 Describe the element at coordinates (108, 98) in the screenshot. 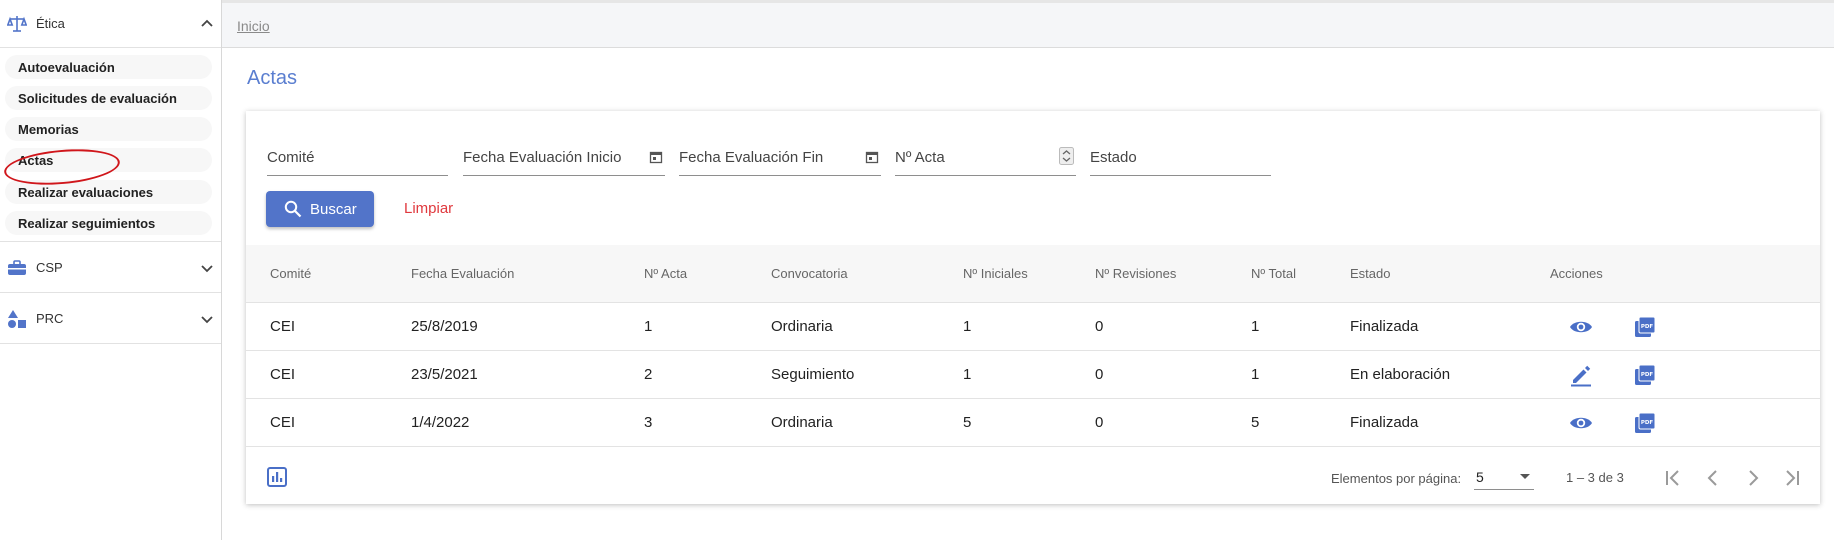

I see `sidebar-item-solicitudes: Solicitudes de evaluación` at that location.